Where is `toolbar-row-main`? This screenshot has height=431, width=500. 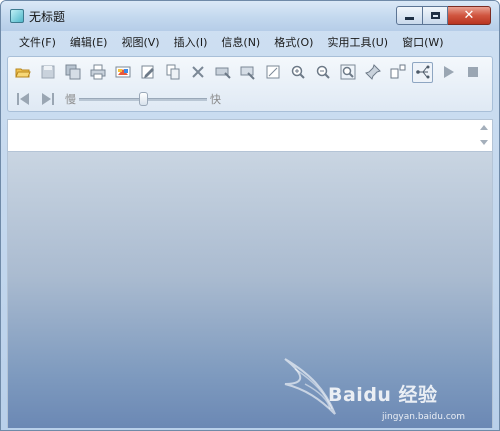
toolbar-row-main is located at coordinates (249, 72).